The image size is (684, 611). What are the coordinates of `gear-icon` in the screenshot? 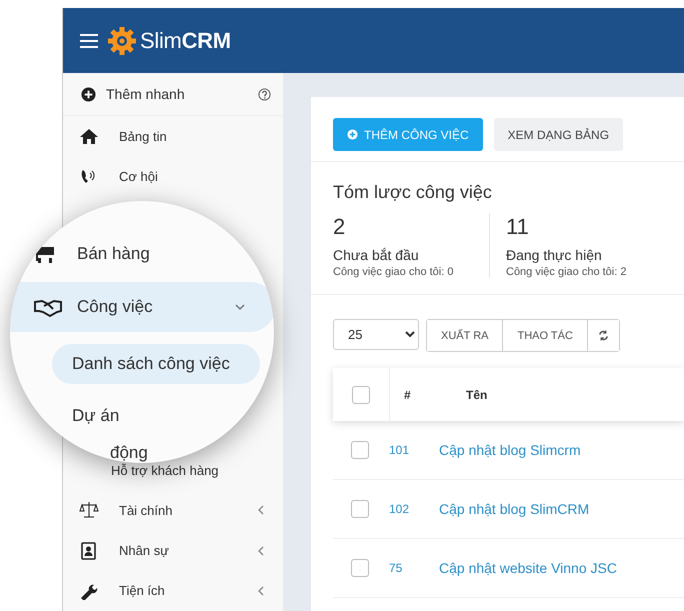 It's located at (122, 41).